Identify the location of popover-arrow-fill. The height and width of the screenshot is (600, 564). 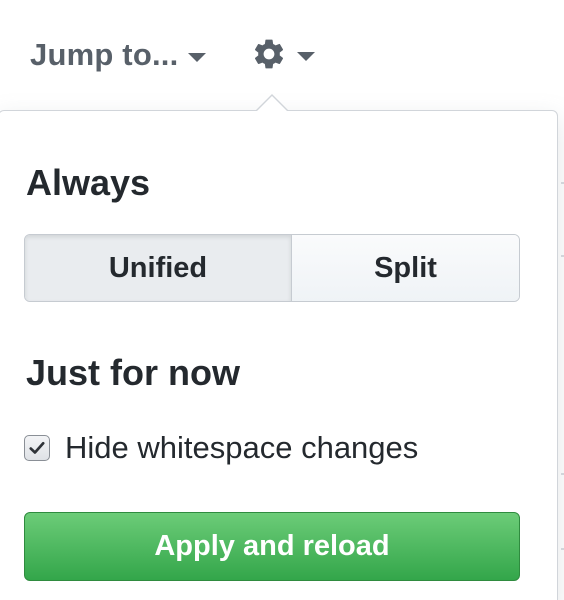
(272, 104).